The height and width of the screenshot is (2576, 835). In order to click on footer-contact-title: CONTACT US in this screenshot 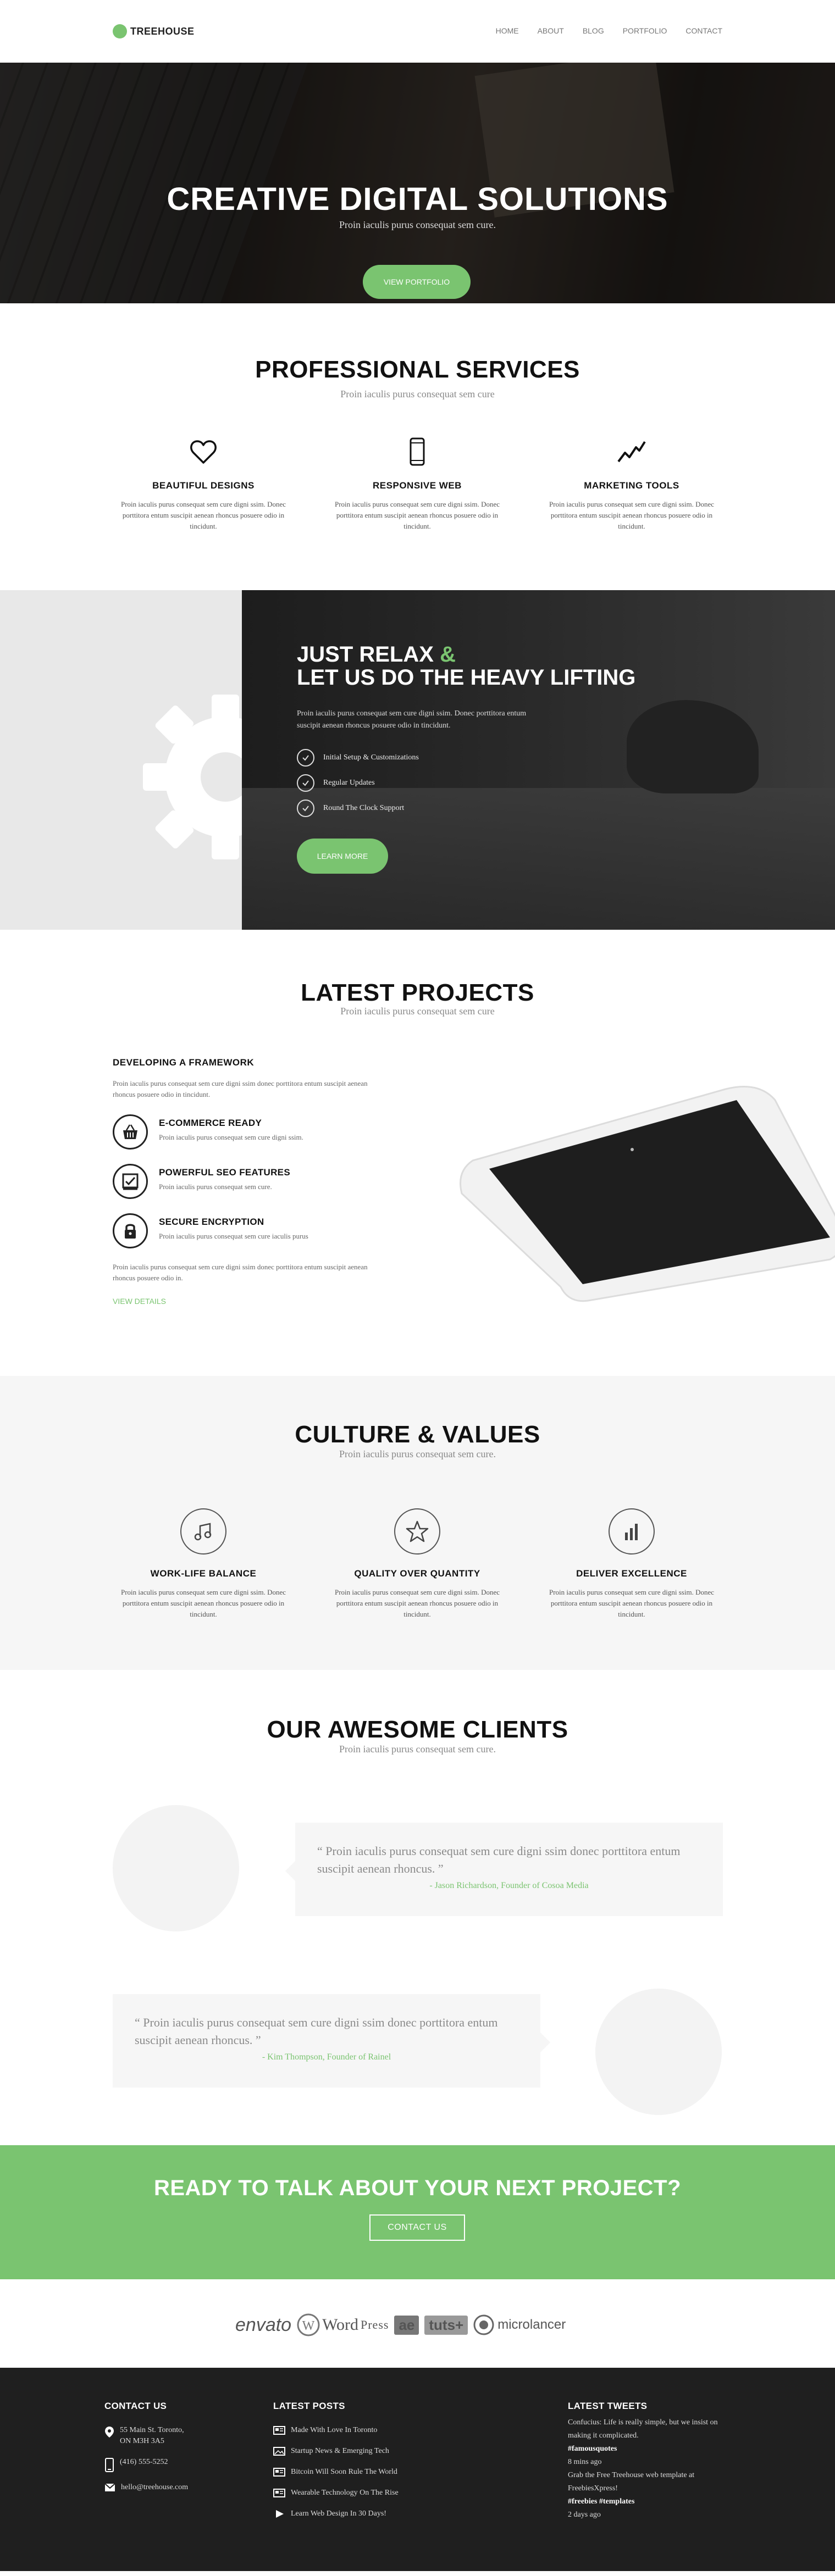, I will do `click(135, 2406)`.